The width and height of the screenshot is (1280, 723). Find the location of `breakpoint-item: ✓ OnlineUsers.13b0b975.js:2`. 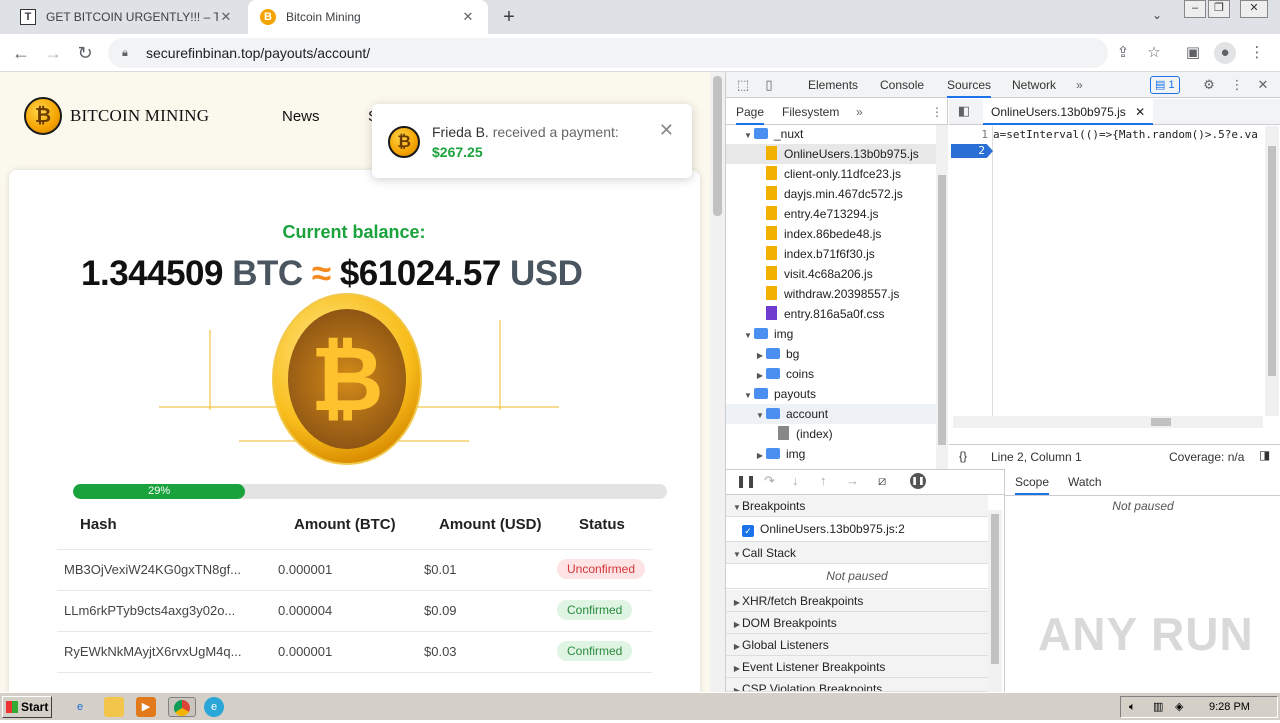

breakpoint-item: ✓ OnlineUsers.13b0b975.js:2 is located at coordinates (857, 530).